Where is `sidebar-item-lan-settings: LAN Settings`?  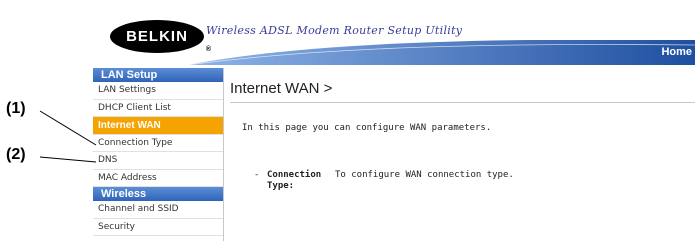
sidebar-item-lan-settings: LAN Settings is located at coordinates (158, 91).